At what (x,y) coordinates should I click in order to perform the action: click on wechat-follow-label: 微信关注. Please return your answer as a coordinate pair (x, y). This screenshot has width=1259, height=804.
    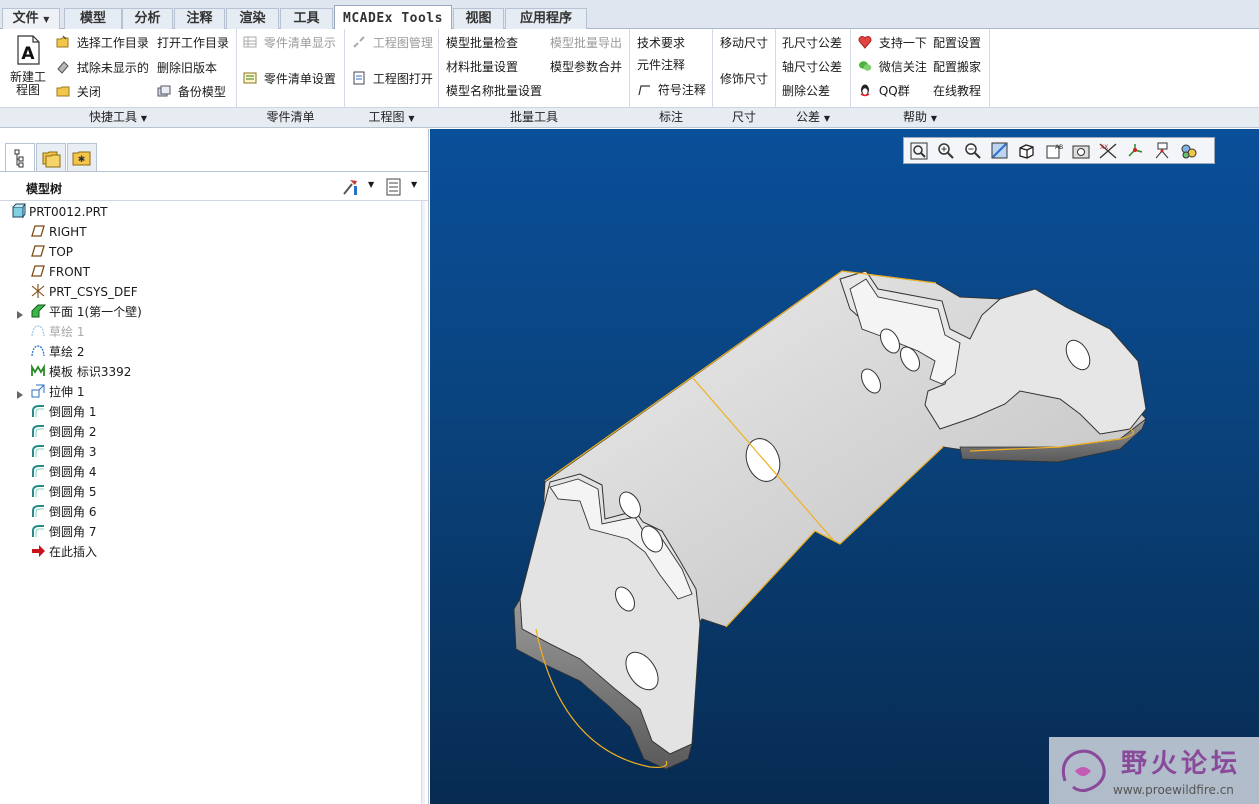
    Looking at the image, I should click on (902, 67).